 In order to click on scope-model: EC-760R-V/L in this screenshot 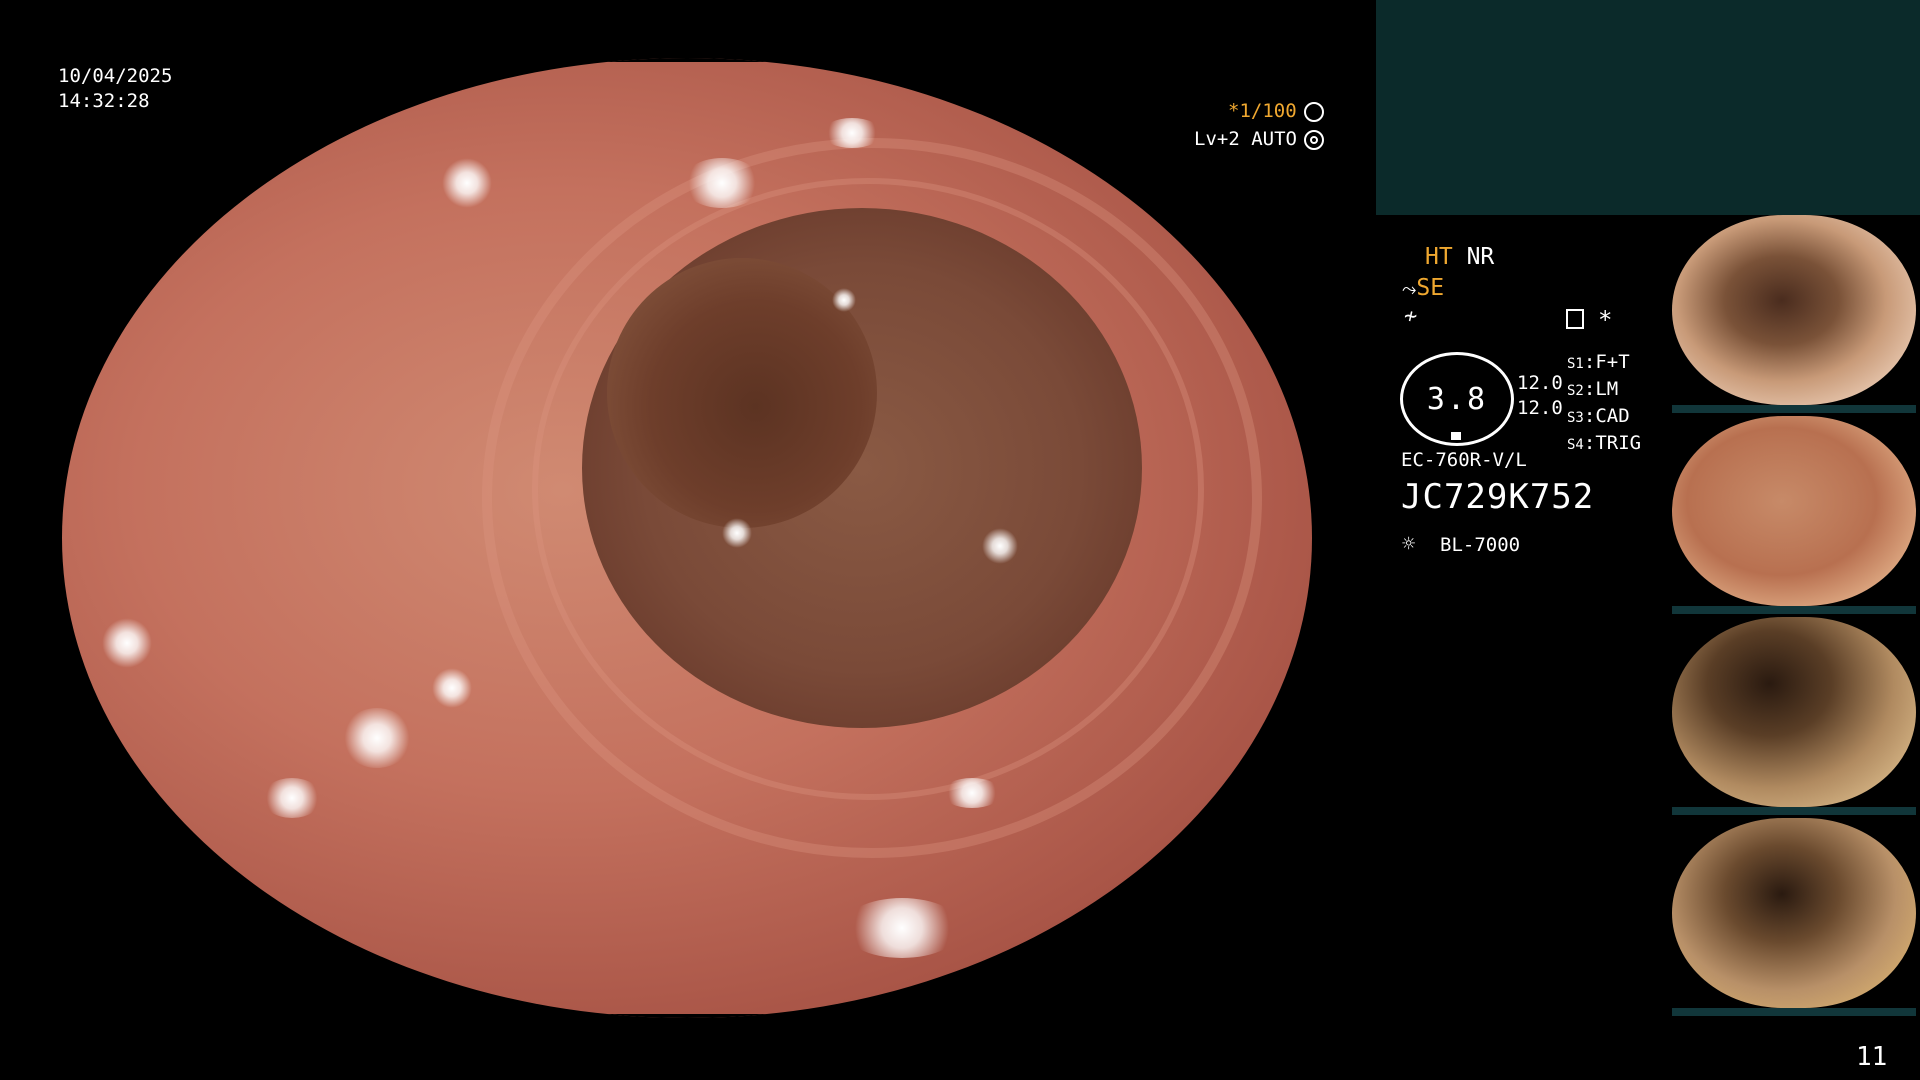, I will do `click(1464, 460)`.